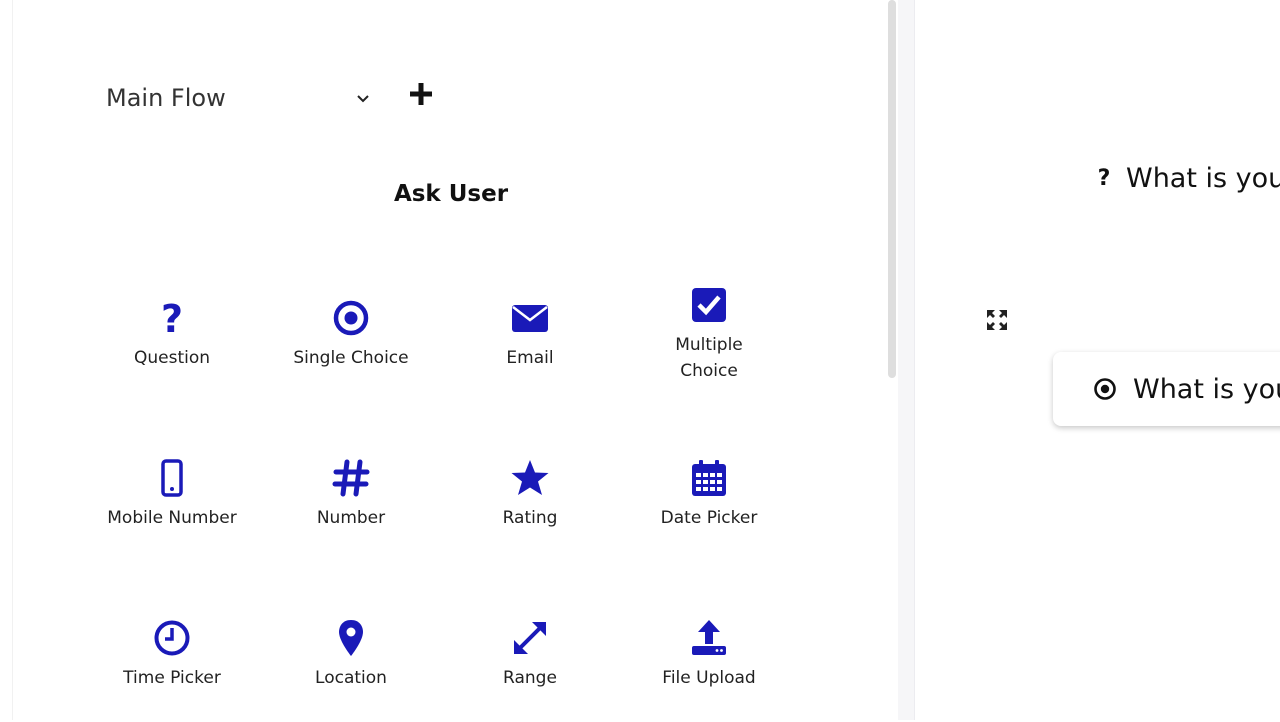 The image size is (1280, 722). I want to click on tile-email: Email, so click(530, 334).